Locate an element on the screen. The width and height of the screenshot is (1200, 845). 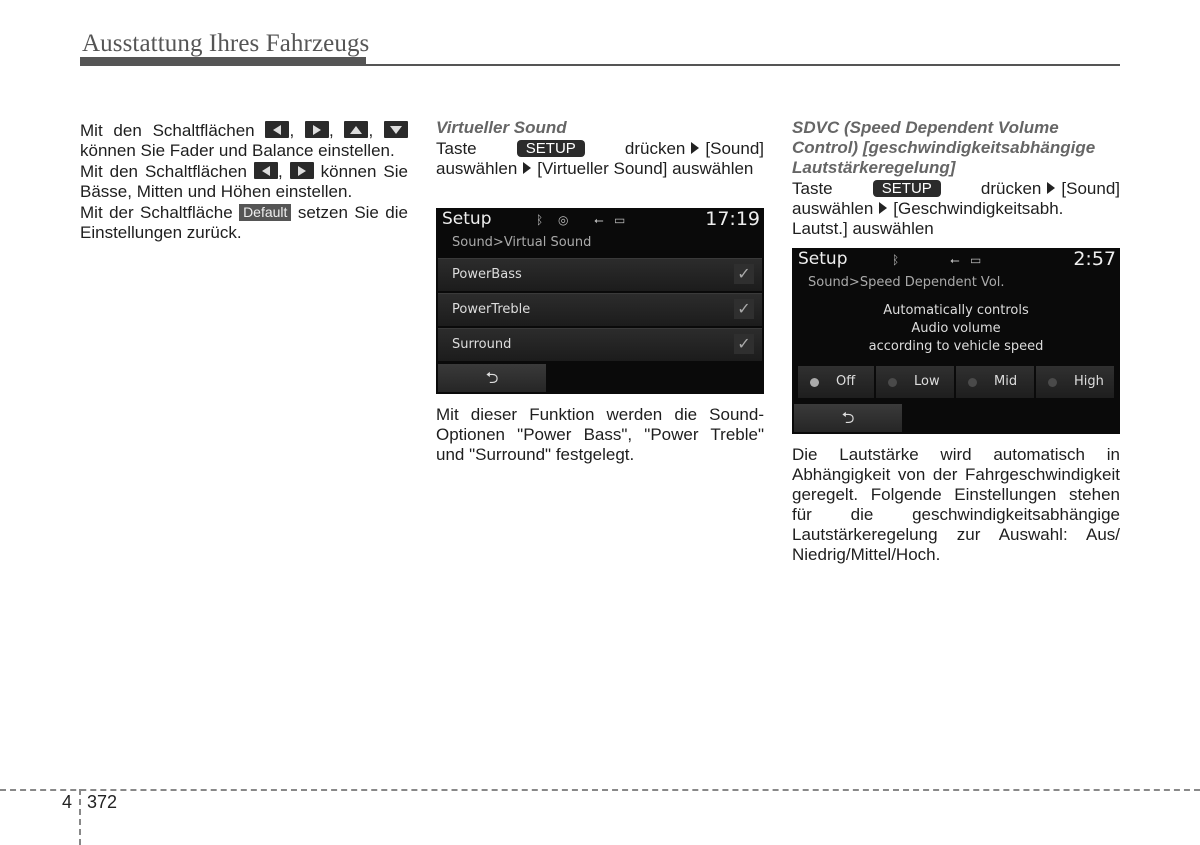
clock: 2:57 is located at coordinates (1094, 259).